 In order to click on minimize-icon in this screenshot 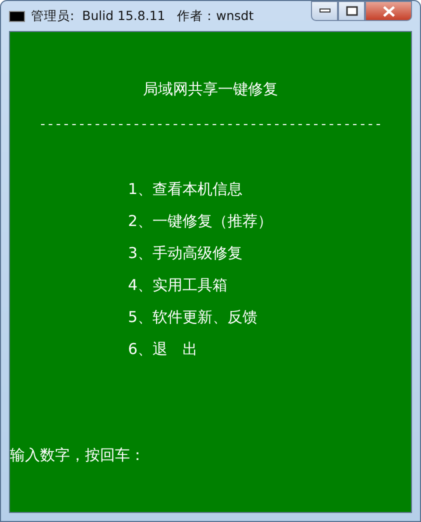, I will do `click(324, 11)`.